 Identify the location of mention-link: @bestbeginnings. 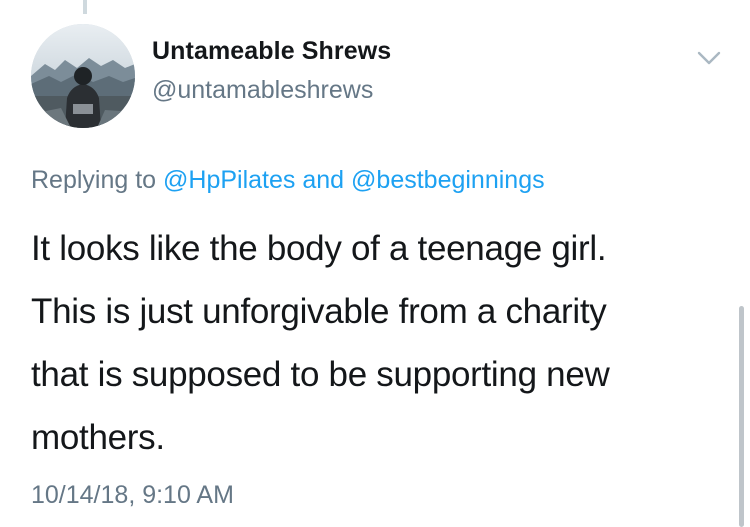
(448, 180).